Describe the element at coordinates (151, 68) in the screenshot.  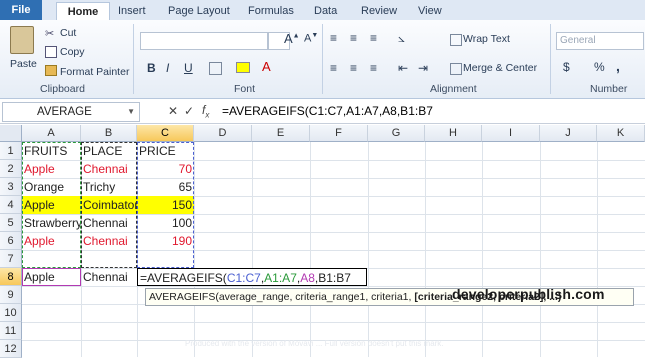
I see `bold-button: B` at that location.